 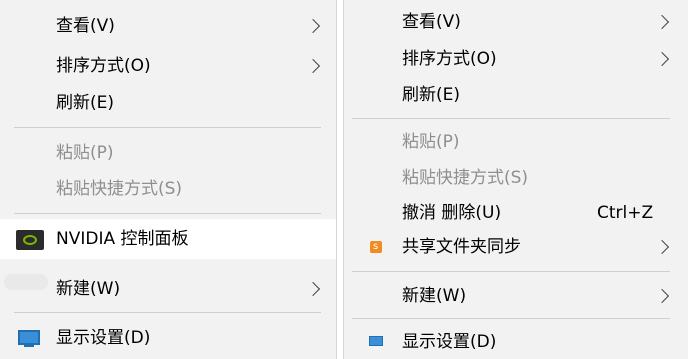 I want to click on share-sync-icon, so click(x=376, y=247).